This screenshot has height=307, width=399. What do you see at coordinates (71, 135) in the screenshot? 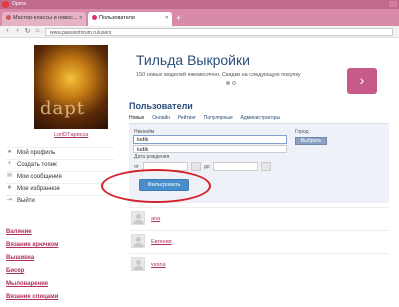
I see `profile-username-link: LoriDTарисса` at bounding box center [71, 135].